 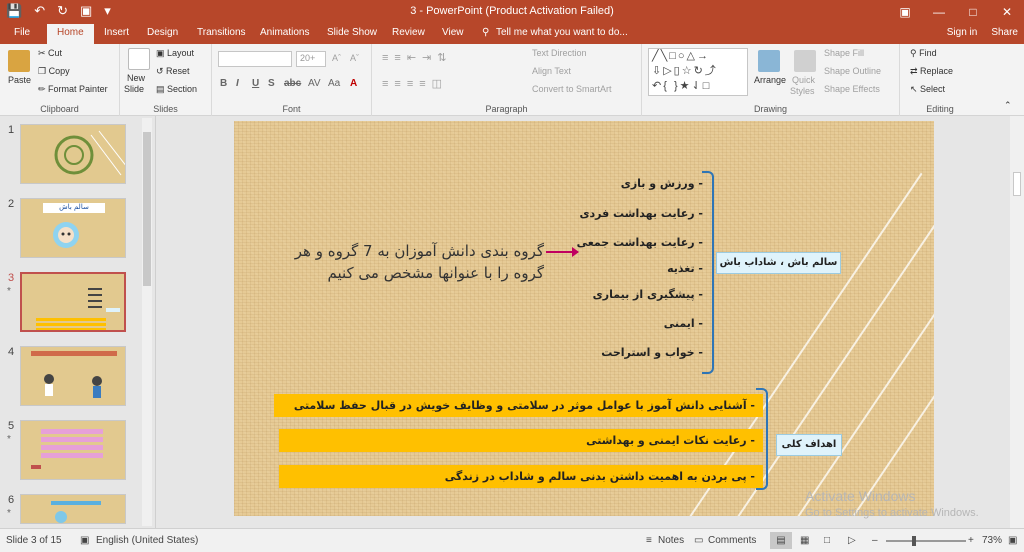 I want to click on find-button: ⚲ Find, so click(x=923, y=53).